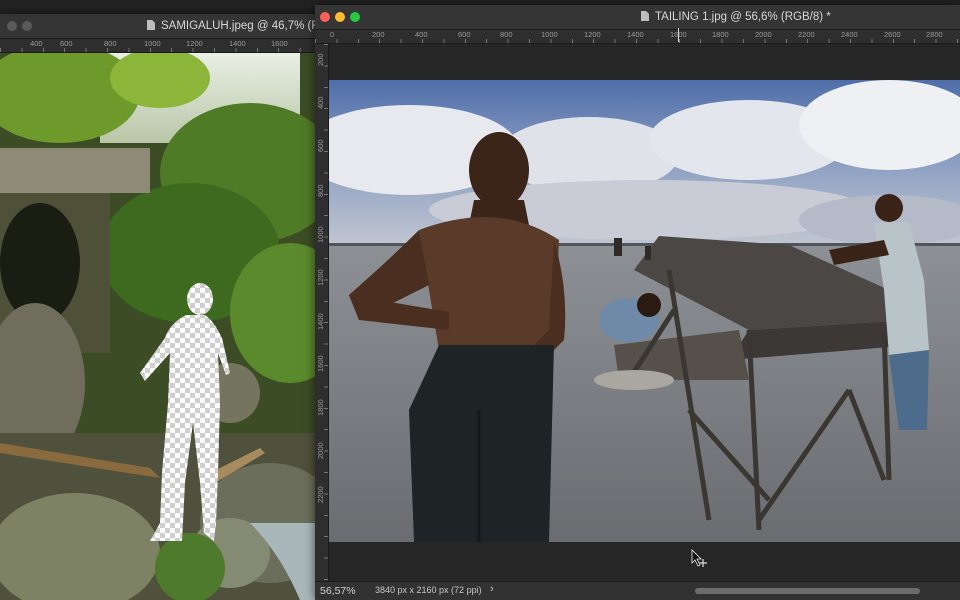  What do you see at coordinates (332, 34) in the screenshot?
I see `ruler-label: 0` at bounding box center [332, 34].